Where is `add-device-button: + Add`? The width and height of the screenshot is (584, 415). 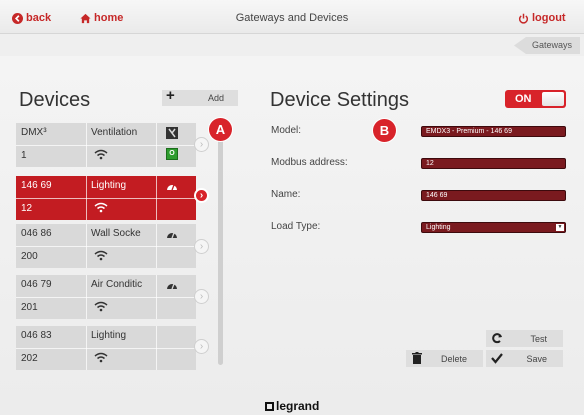
add-device-button: + Add is located at coordinates (200, 96).